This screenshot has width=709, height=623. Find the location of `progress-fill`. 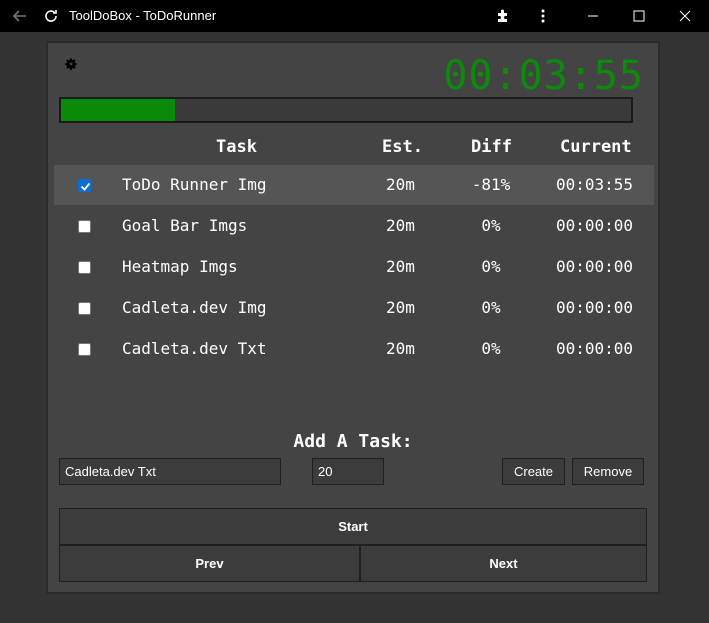

progress-fill is located at coordinates (118, 110).